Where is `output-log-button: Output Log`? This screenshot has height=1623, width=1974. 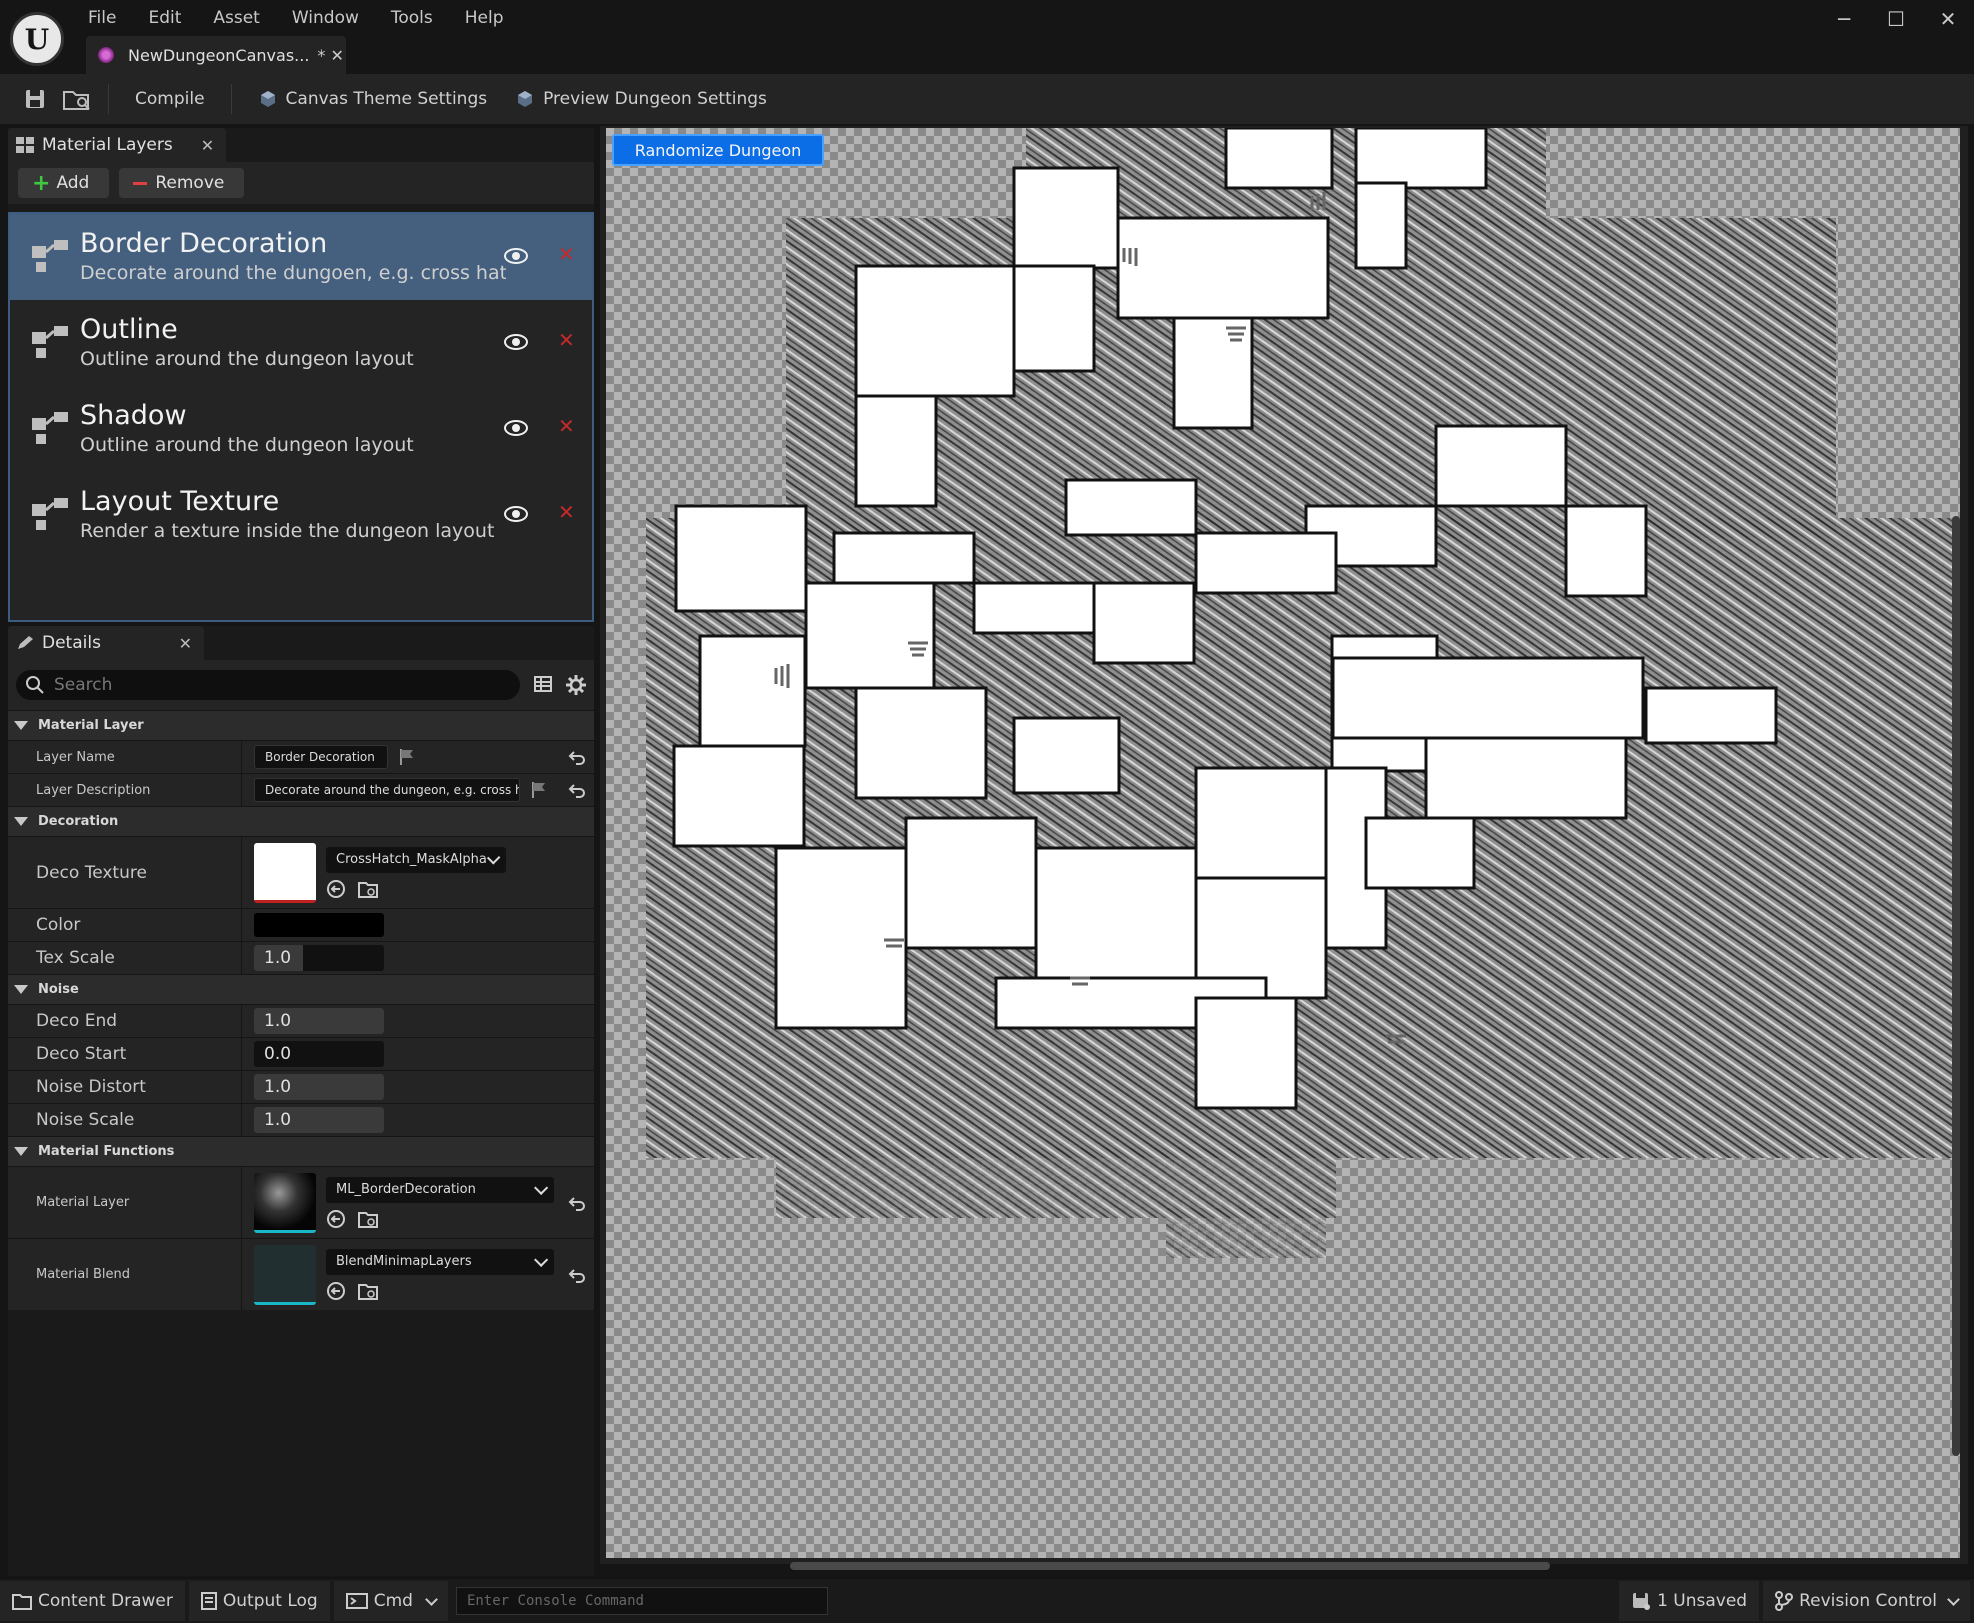
output-log-button: Output Log is located at coordinates (259, 1601).